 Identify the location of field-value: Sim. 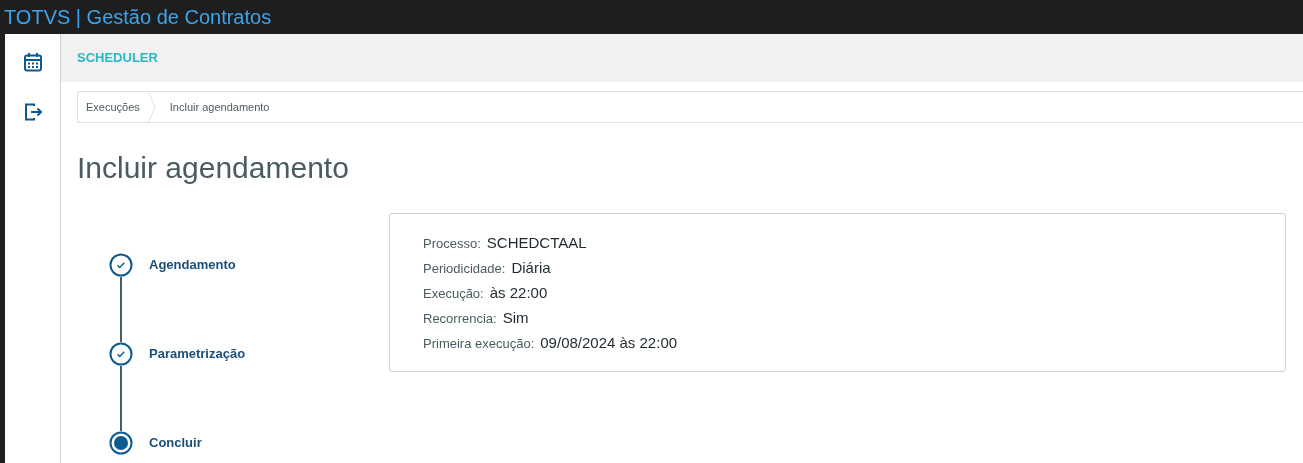
(515, 318).